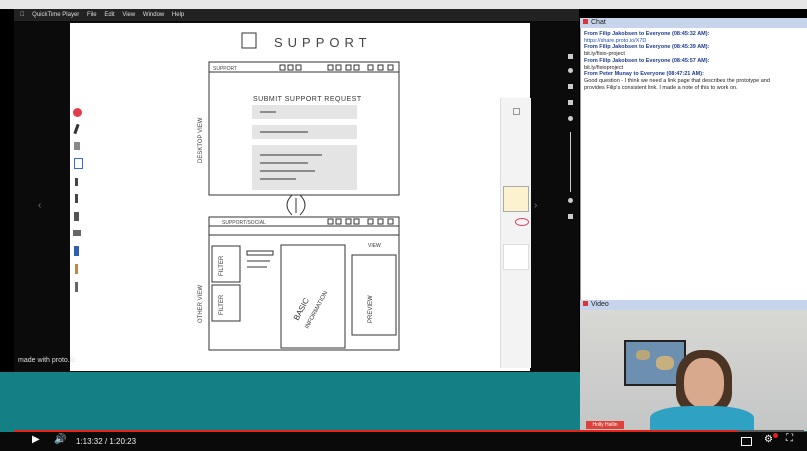  Describe the element at coordinates (76, 269) in the screenshot. I see `pencil-icon` at that location.